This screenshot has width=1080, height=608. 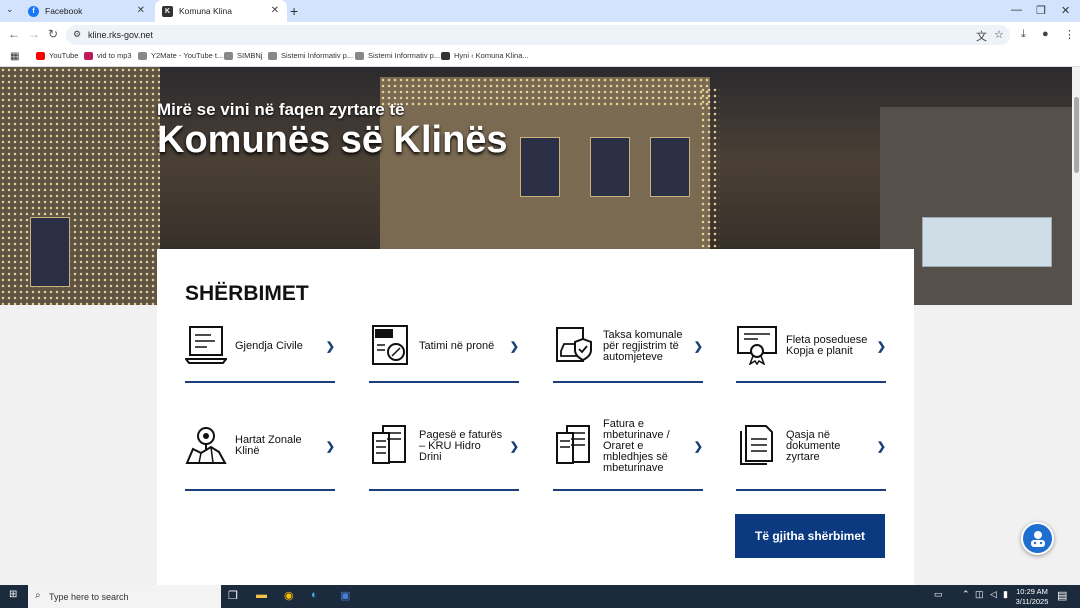 I want to click on hero-welcome-text: Mirë se vini në faqen zyrtare të, so click(x=281, y=109).